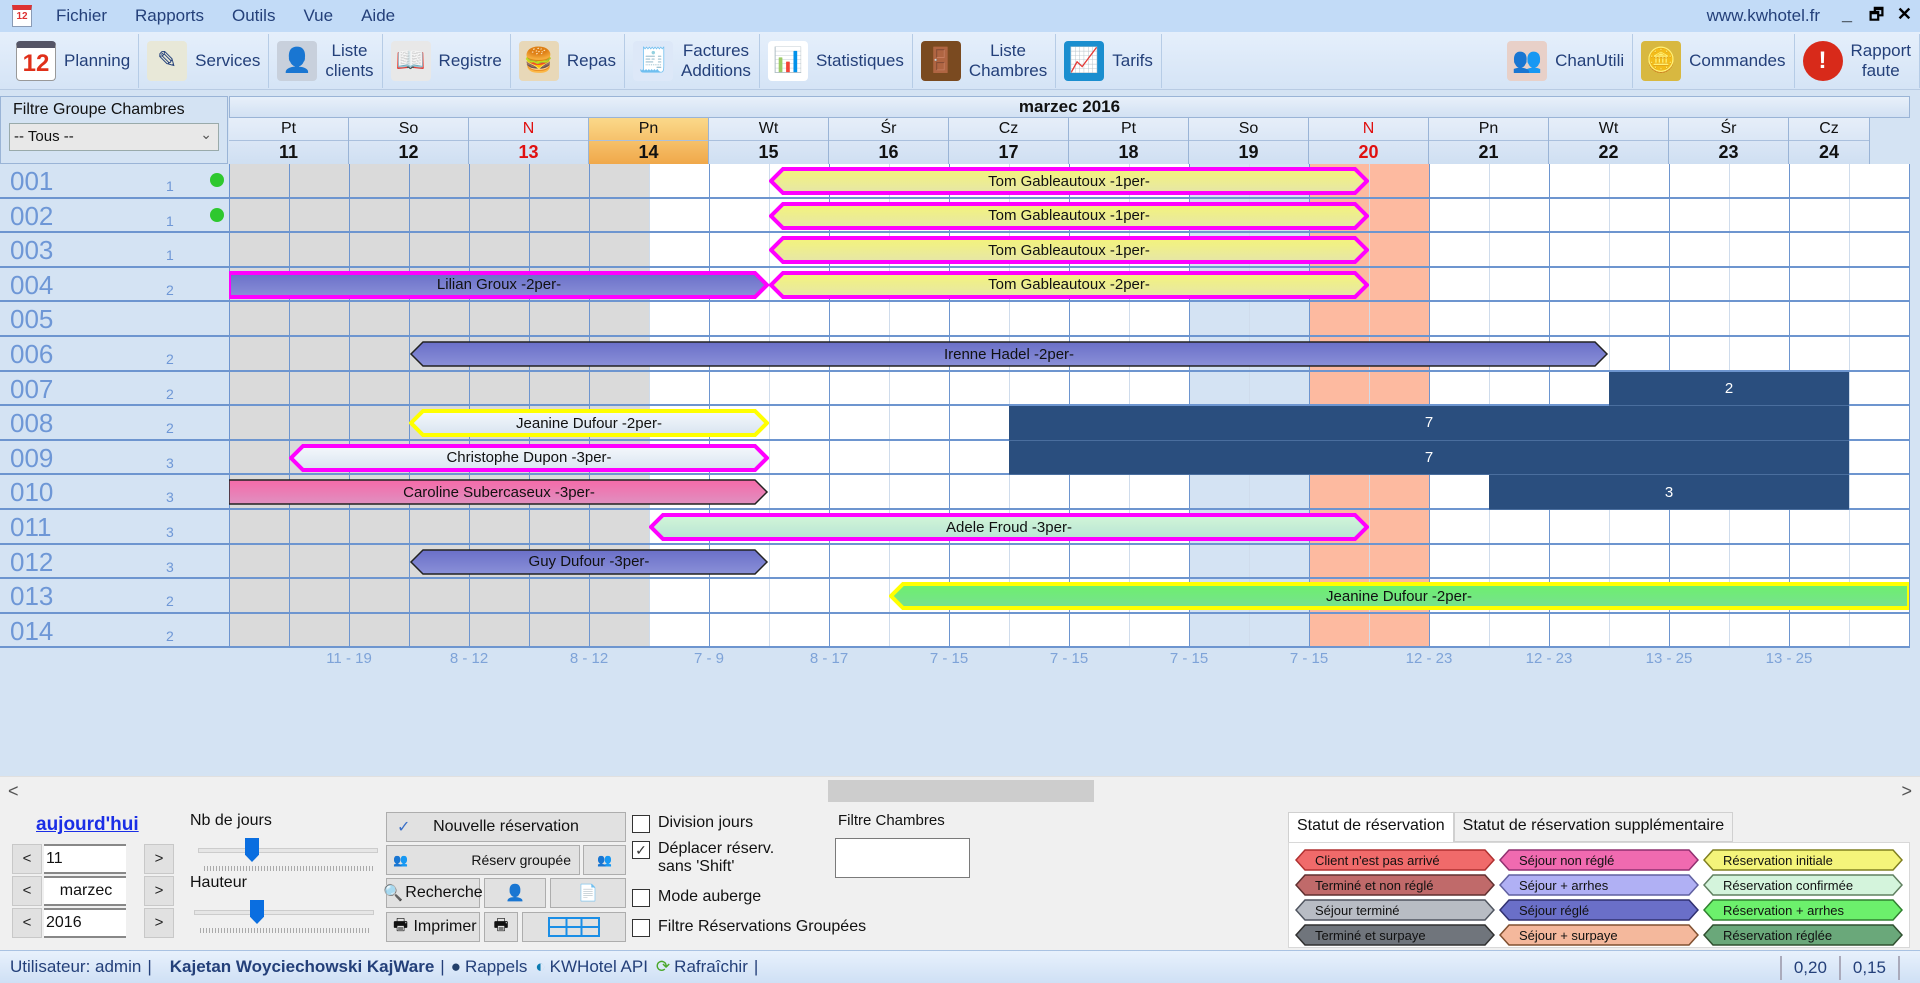  What do you see at coordinates (902, 858) in the screenshot?
I see `room-filter-input` at bounding box center [902, 858].